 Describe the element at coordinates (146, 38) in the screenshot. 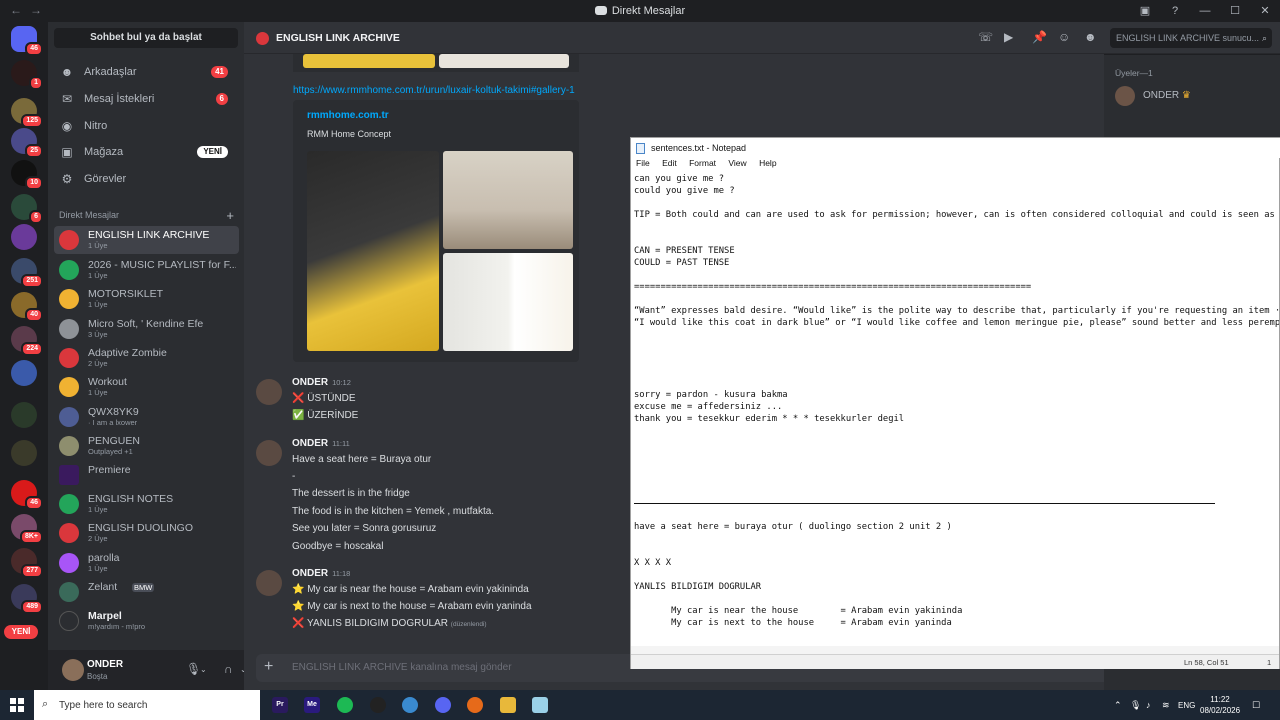

I see `find-conversation-button: Sohbet bul ya da başlat` at that location.